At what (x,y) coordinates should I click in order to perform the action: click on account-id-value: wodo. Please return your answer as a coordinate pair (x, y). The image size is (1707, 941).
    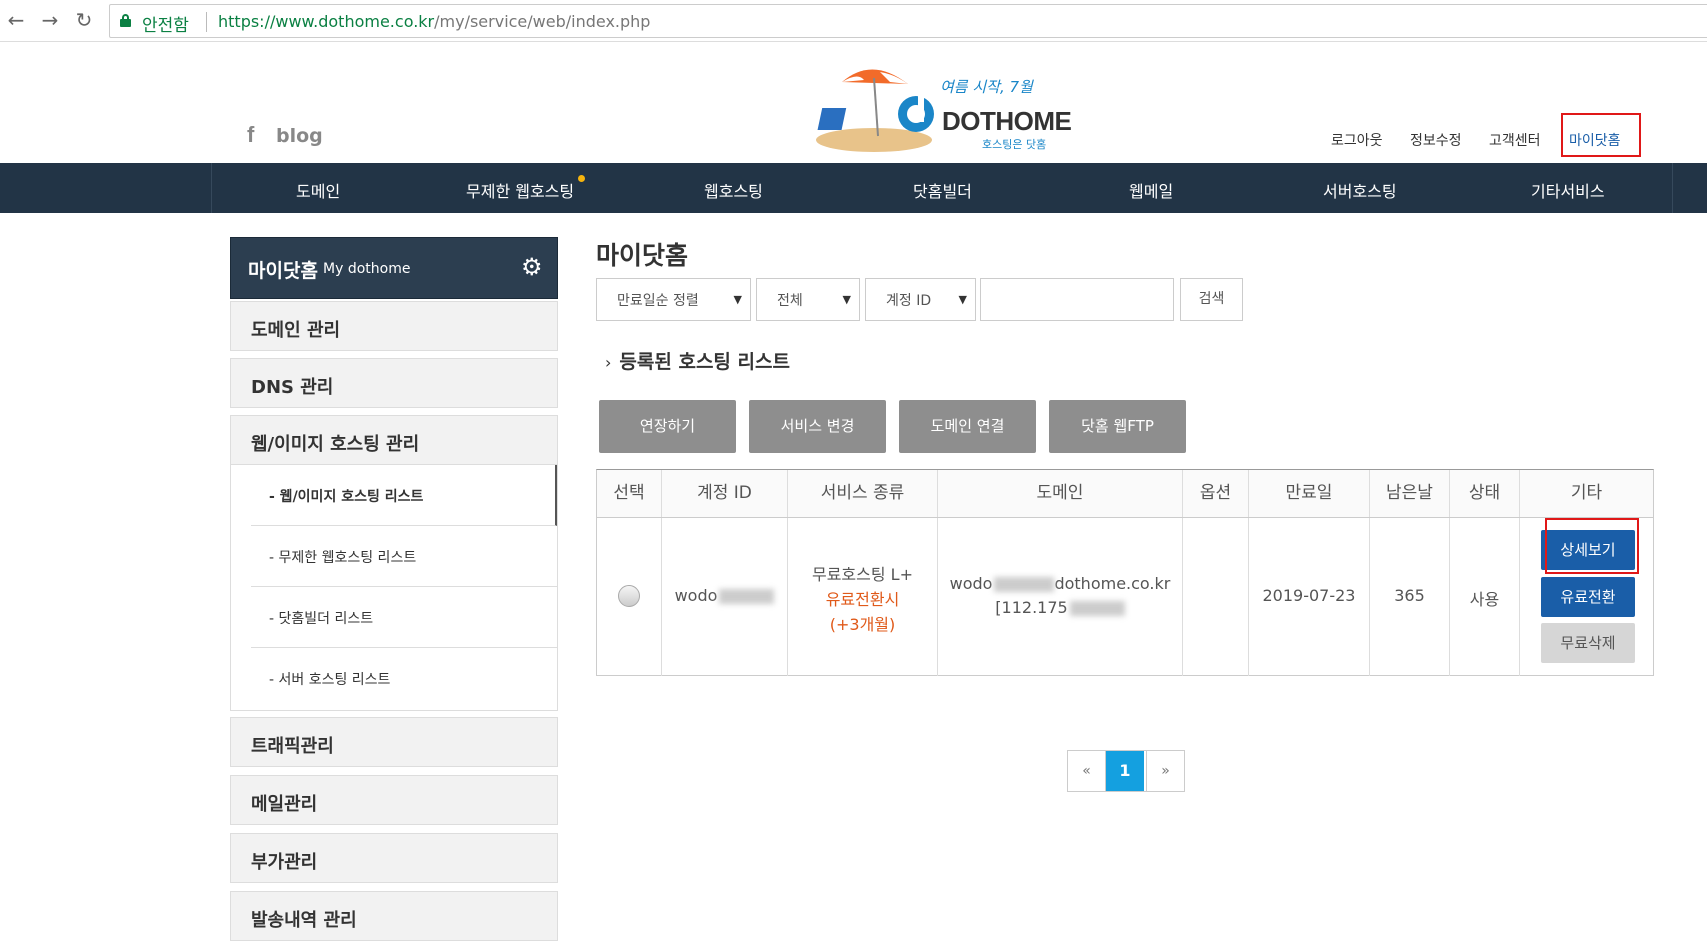
    Looking at the image, I should click on (724, 595).